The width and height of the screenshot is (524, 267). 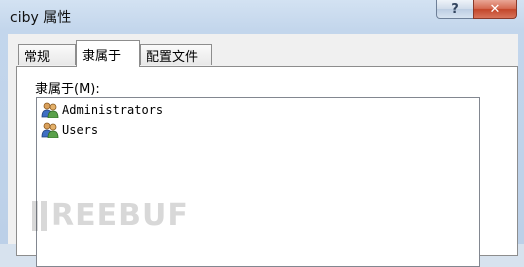 What do you see at coordinates (67, 89) in the screenshot?
I see `member-of-label: 隶属于(M):` at bounding box center [67, 89].